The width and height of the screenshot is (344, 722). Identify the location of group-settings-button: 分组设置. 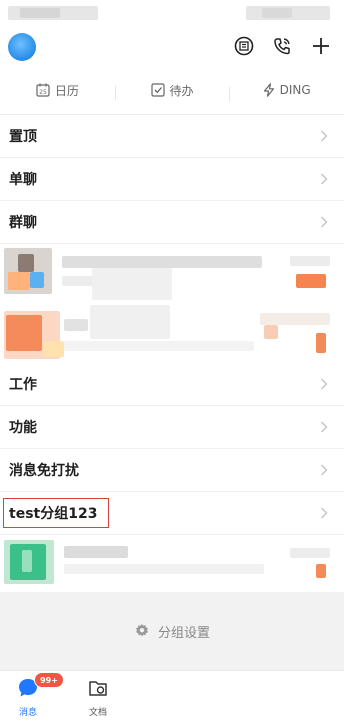
(172, 631).